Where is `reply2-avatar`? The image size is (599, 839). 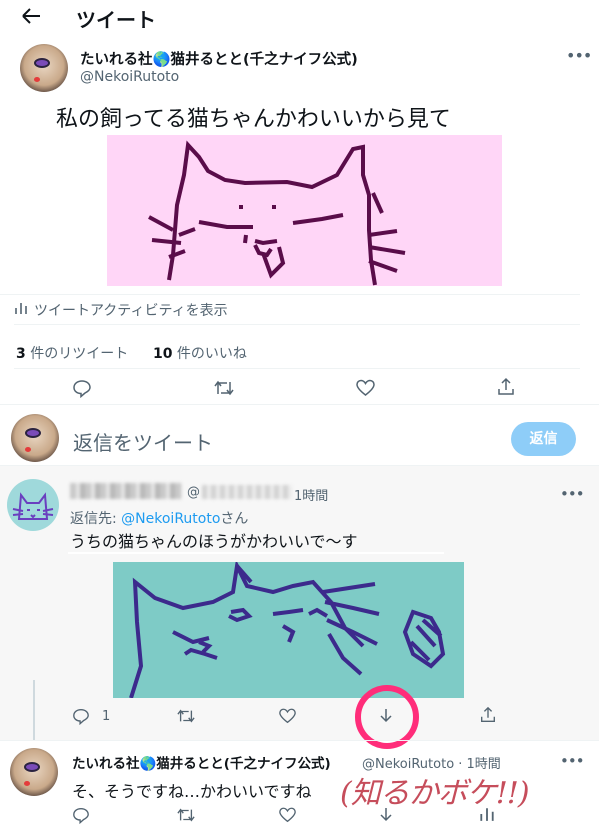
reply2-avatar is located at coordinates (34, 772).